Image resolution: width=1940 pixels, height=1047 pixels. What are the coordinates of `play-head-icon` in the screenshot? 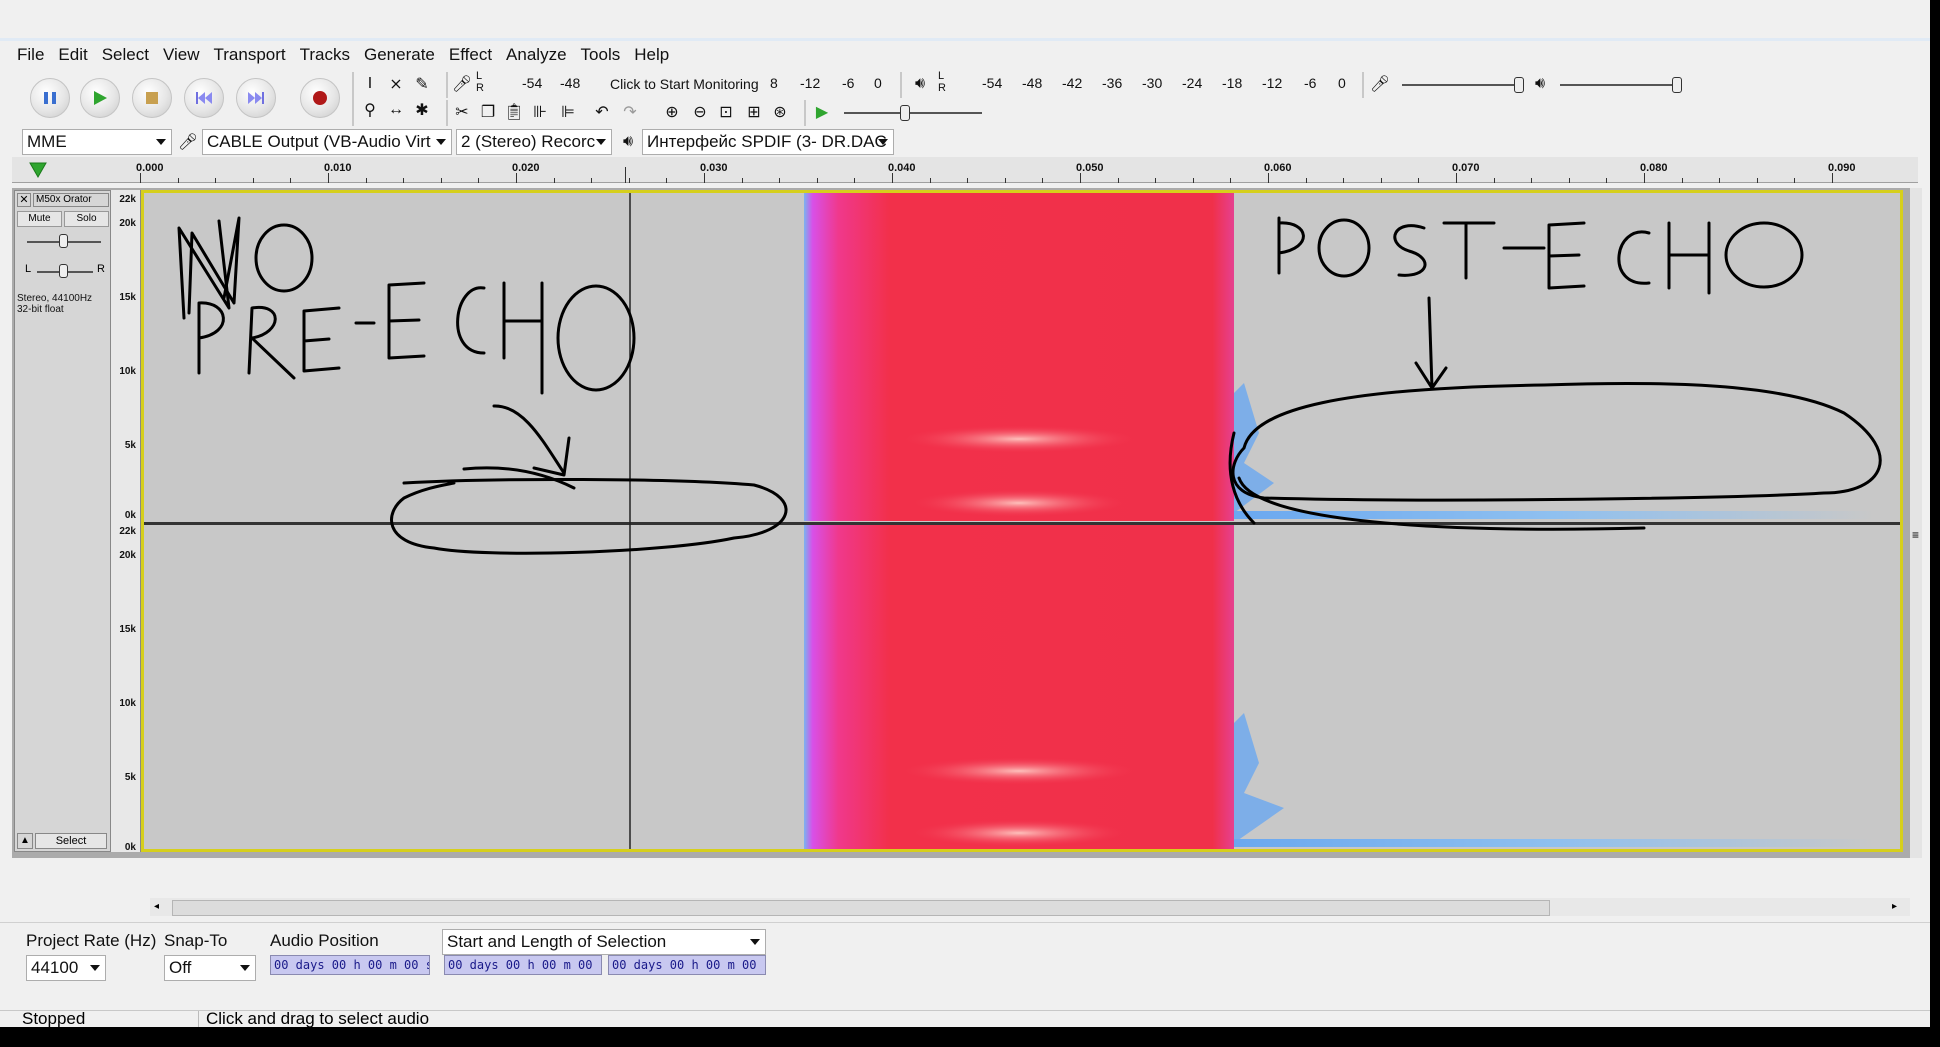 It's located at (38, 170).